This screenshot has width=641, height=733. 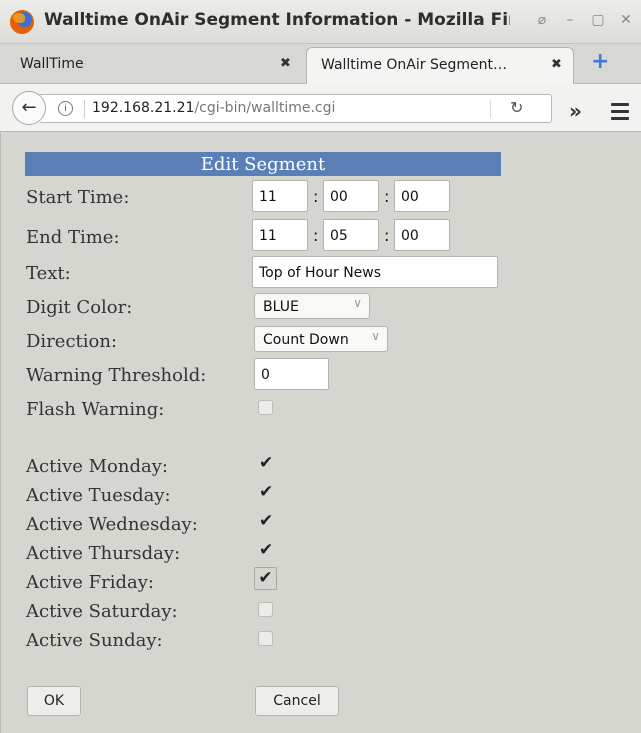 What do you see at coordinates (90, 582) in the screenshot?
I see `active-friday-label: Active Friday:` at bounding box center [90, 582].